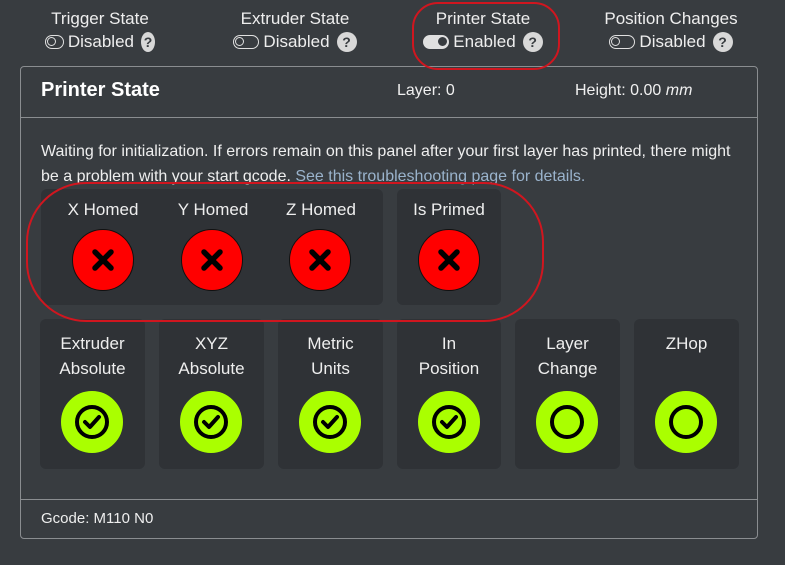 This screenshot has width=785, height=565. Describe the element at coordinates (97, 518) in the screenshot. I see `gcode-readout: Gcode: M110 N0` at that location.